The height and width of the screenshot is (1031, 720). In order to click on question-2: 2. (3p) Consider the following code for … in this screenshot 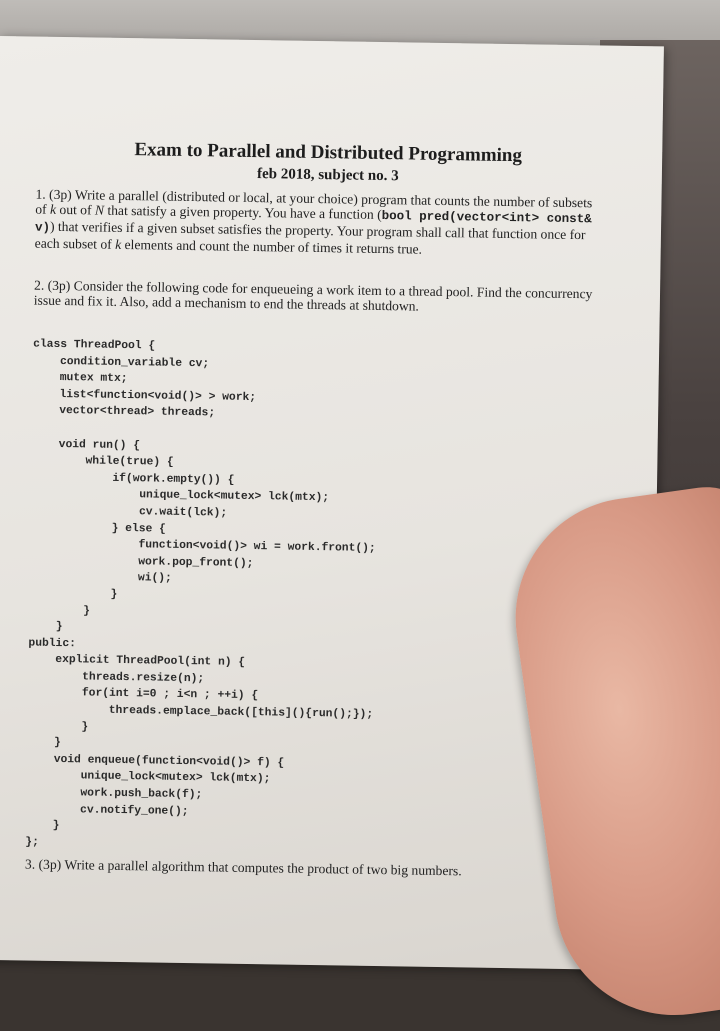, I will do `click(313, 295)`.